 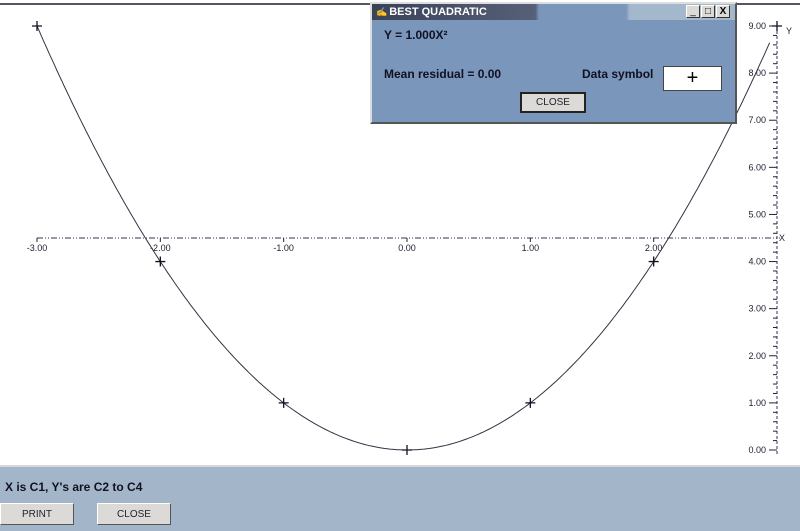 I want to click on dialog-close-button: CLOSE, so click(x=553, y=102).